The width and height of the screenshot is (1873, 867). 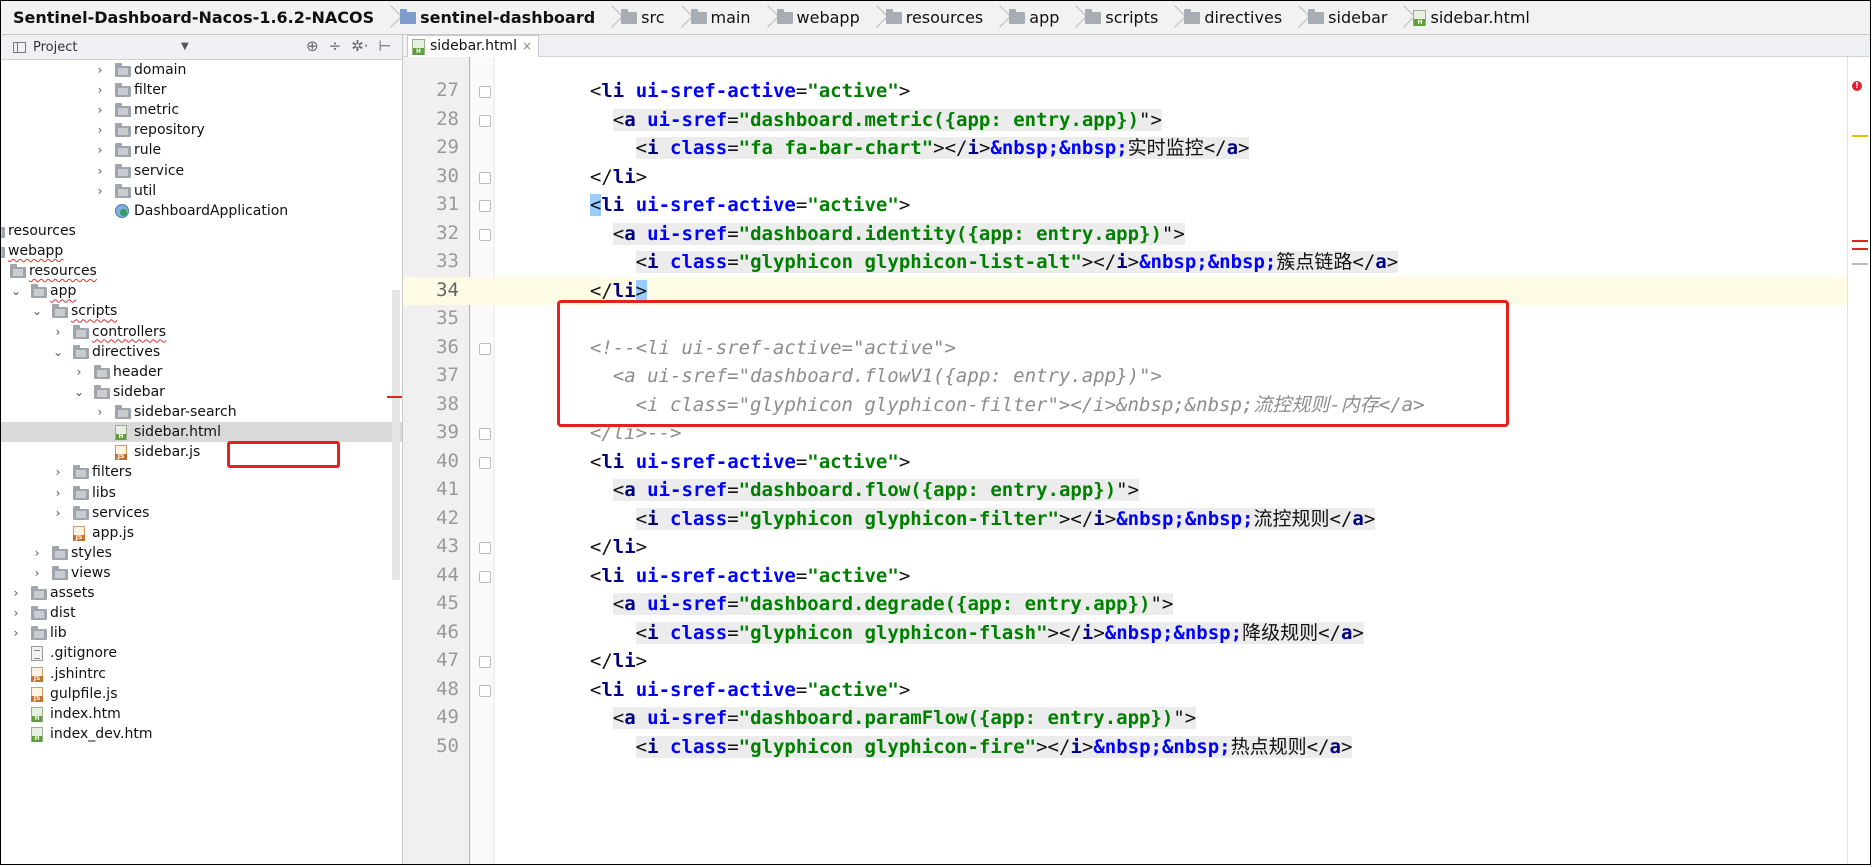 I want to click on tree-item: › styles, so click(x=201, y=553).